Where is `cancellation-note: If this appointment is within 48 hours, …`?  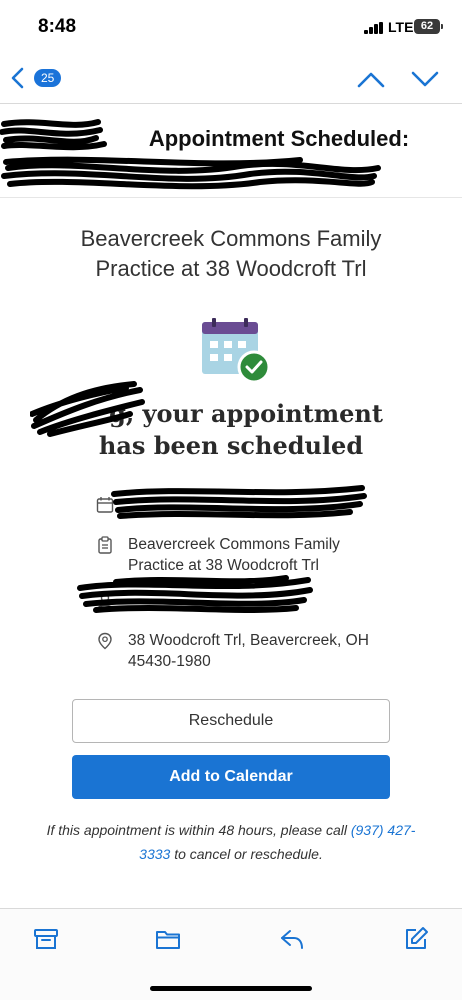
cancellation-note: If this appointment is within 48 hours, … is located at coordinates (231, 842).